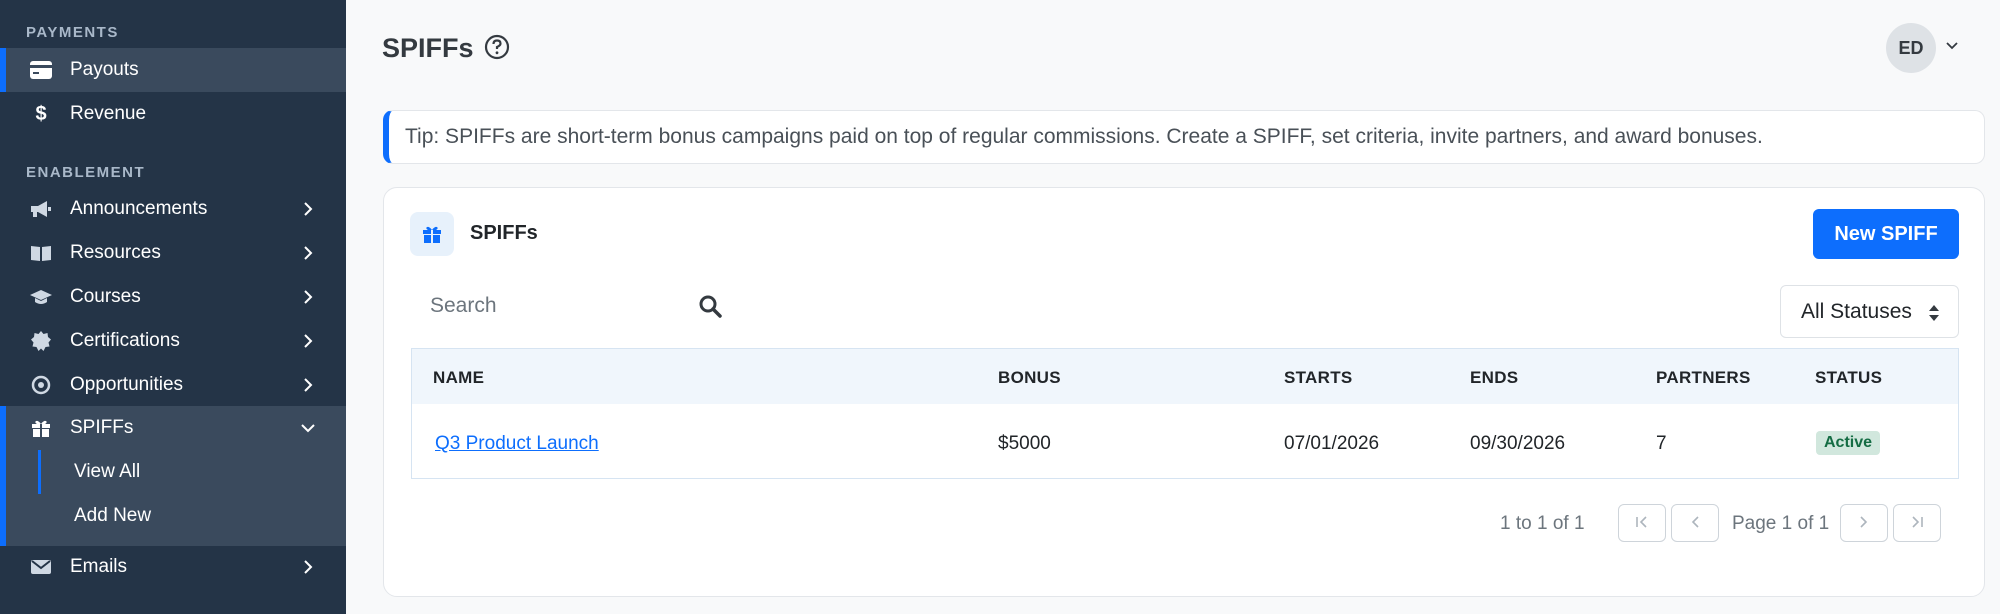 This screenshot has width=2000, height=614. What do you see at coordinates (173, 253) in the screenshot?
I see `sidebar-item-resources: Resources` at bounding box center [173, 253].